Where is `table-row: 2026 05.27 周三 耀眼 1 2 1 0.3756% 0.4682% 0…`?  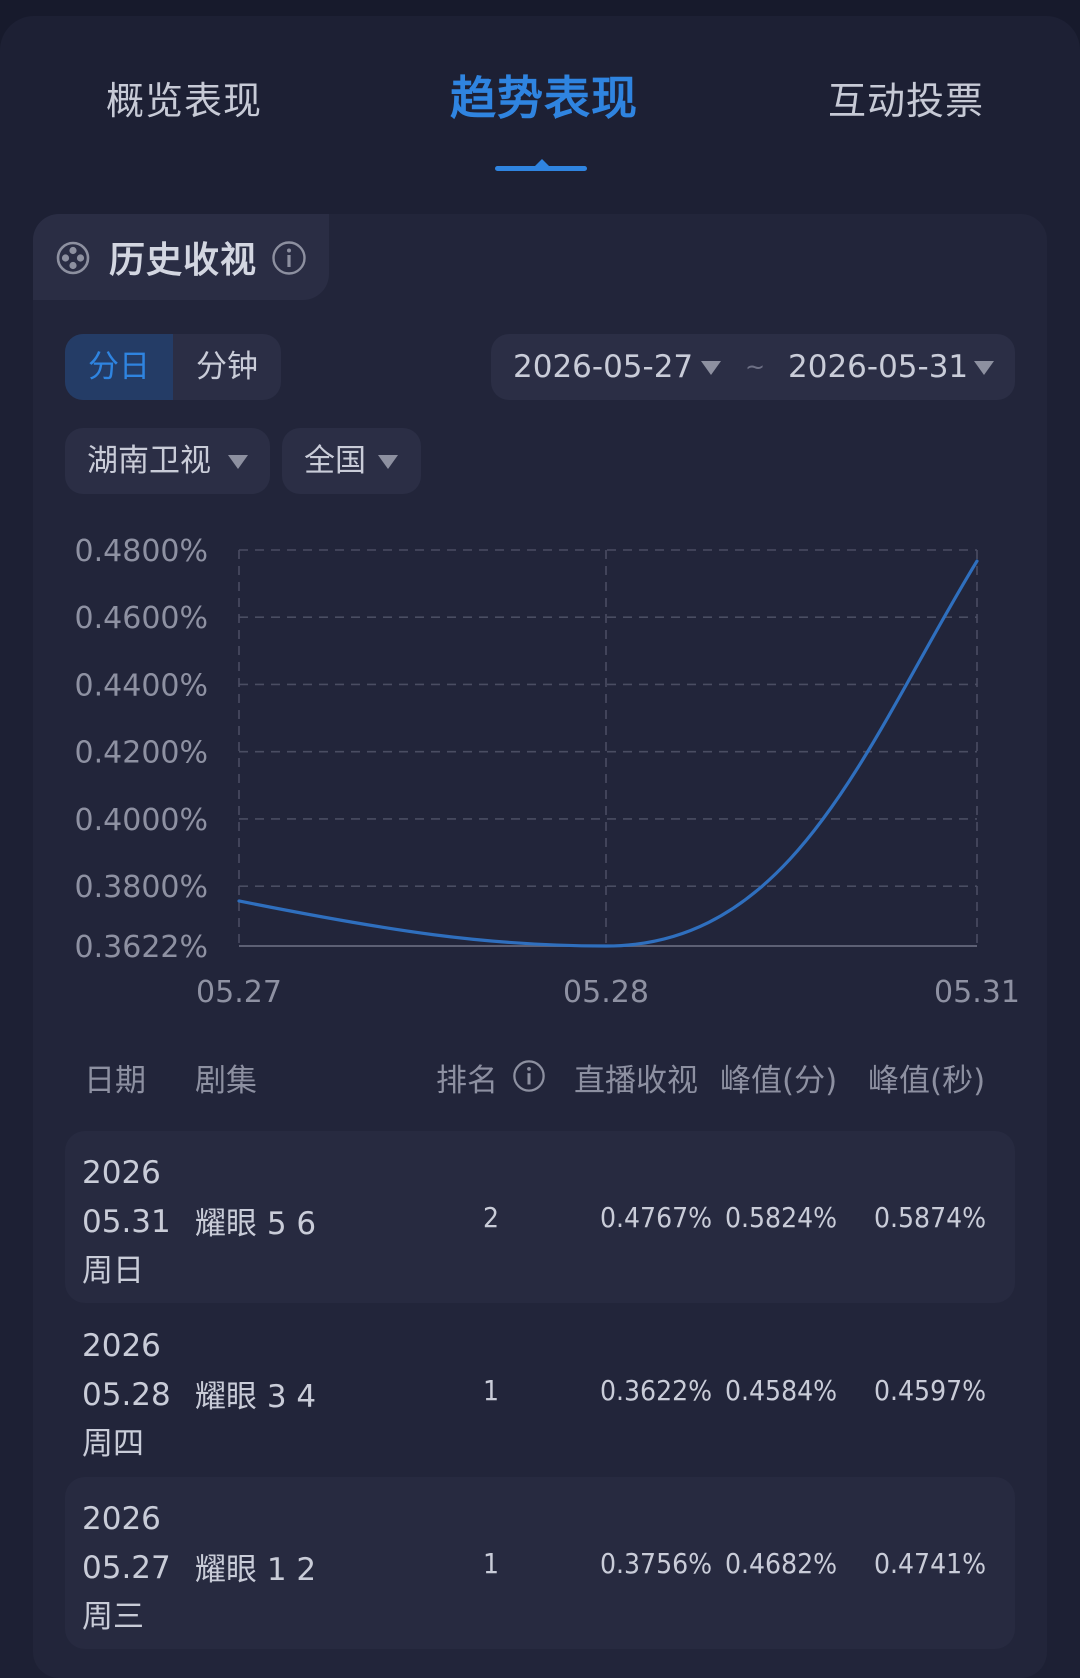 table-row: 2026 05.27 周三 耀眼 1 2 1 0.3756% 0.4682% 0… is located at coordinates (540, 1563).